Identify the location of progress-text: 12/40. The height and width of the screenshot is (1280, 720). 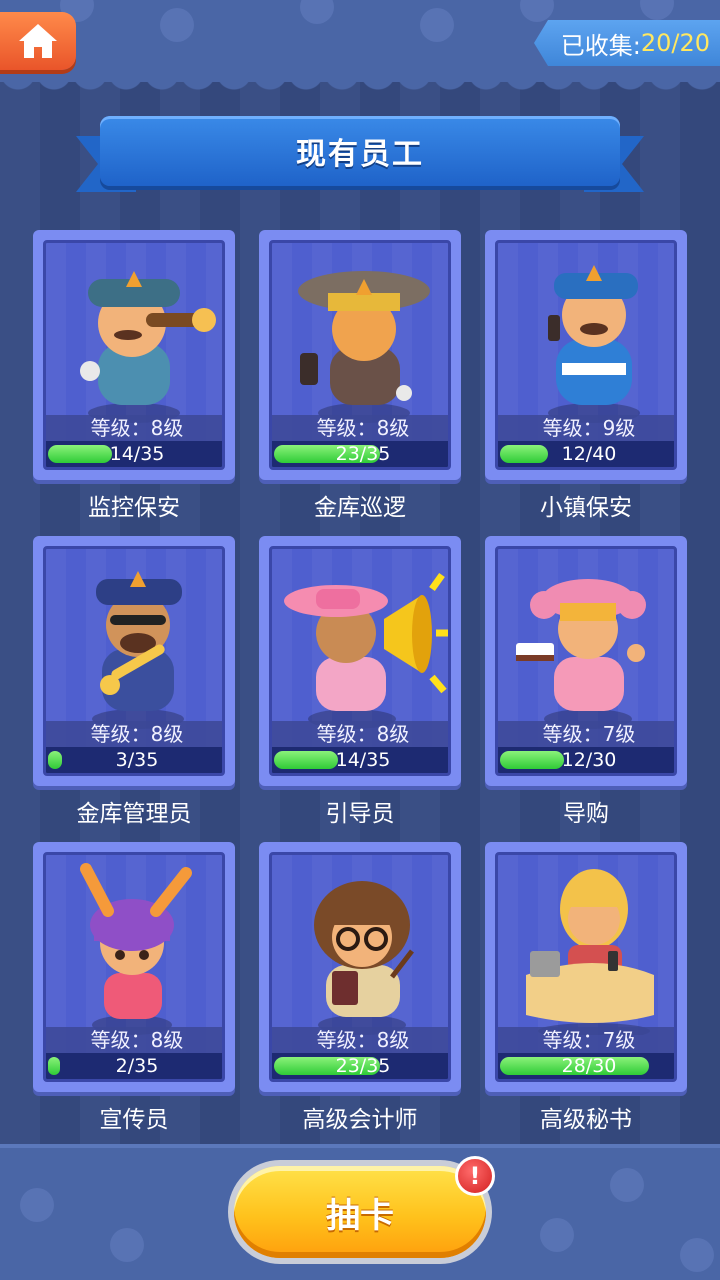
(589, 454).